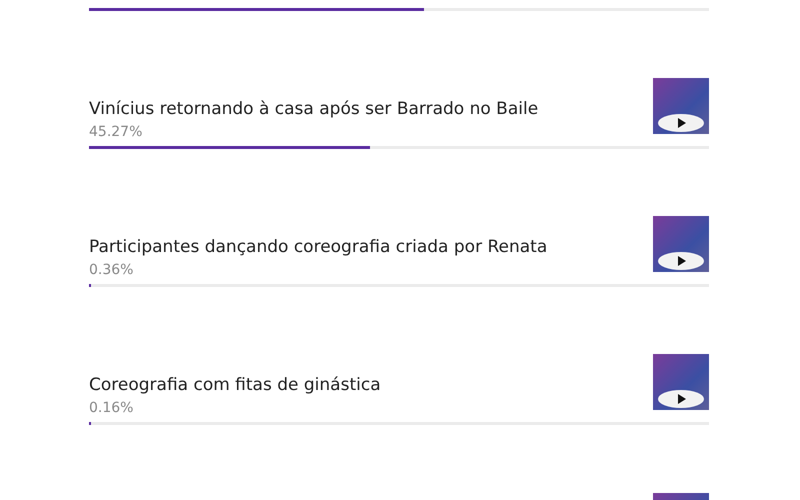  Describe the element at coordinates (235, 385) in the screenshot. I see `option-title: Coreografia com fitas de ginástica` at that location.